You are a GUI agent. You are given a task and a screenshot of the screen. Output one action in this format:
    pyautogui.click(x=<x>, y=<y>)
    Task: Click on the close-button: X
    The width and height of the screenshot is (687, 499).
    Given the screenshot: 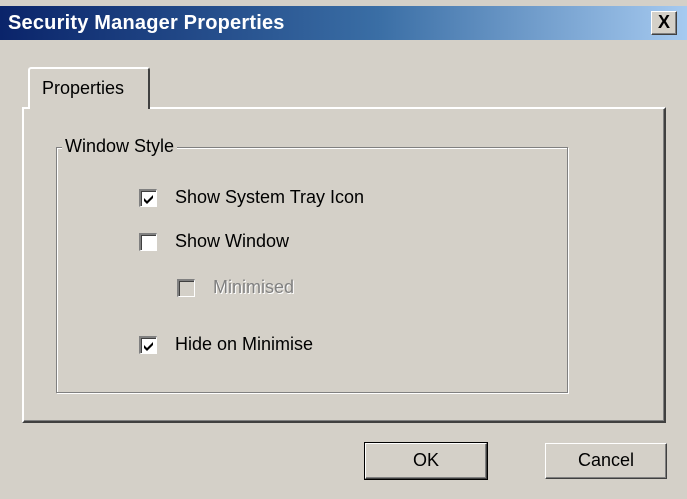 What is the action you would take?
    pyautogui.click(x=664, y=23)
    